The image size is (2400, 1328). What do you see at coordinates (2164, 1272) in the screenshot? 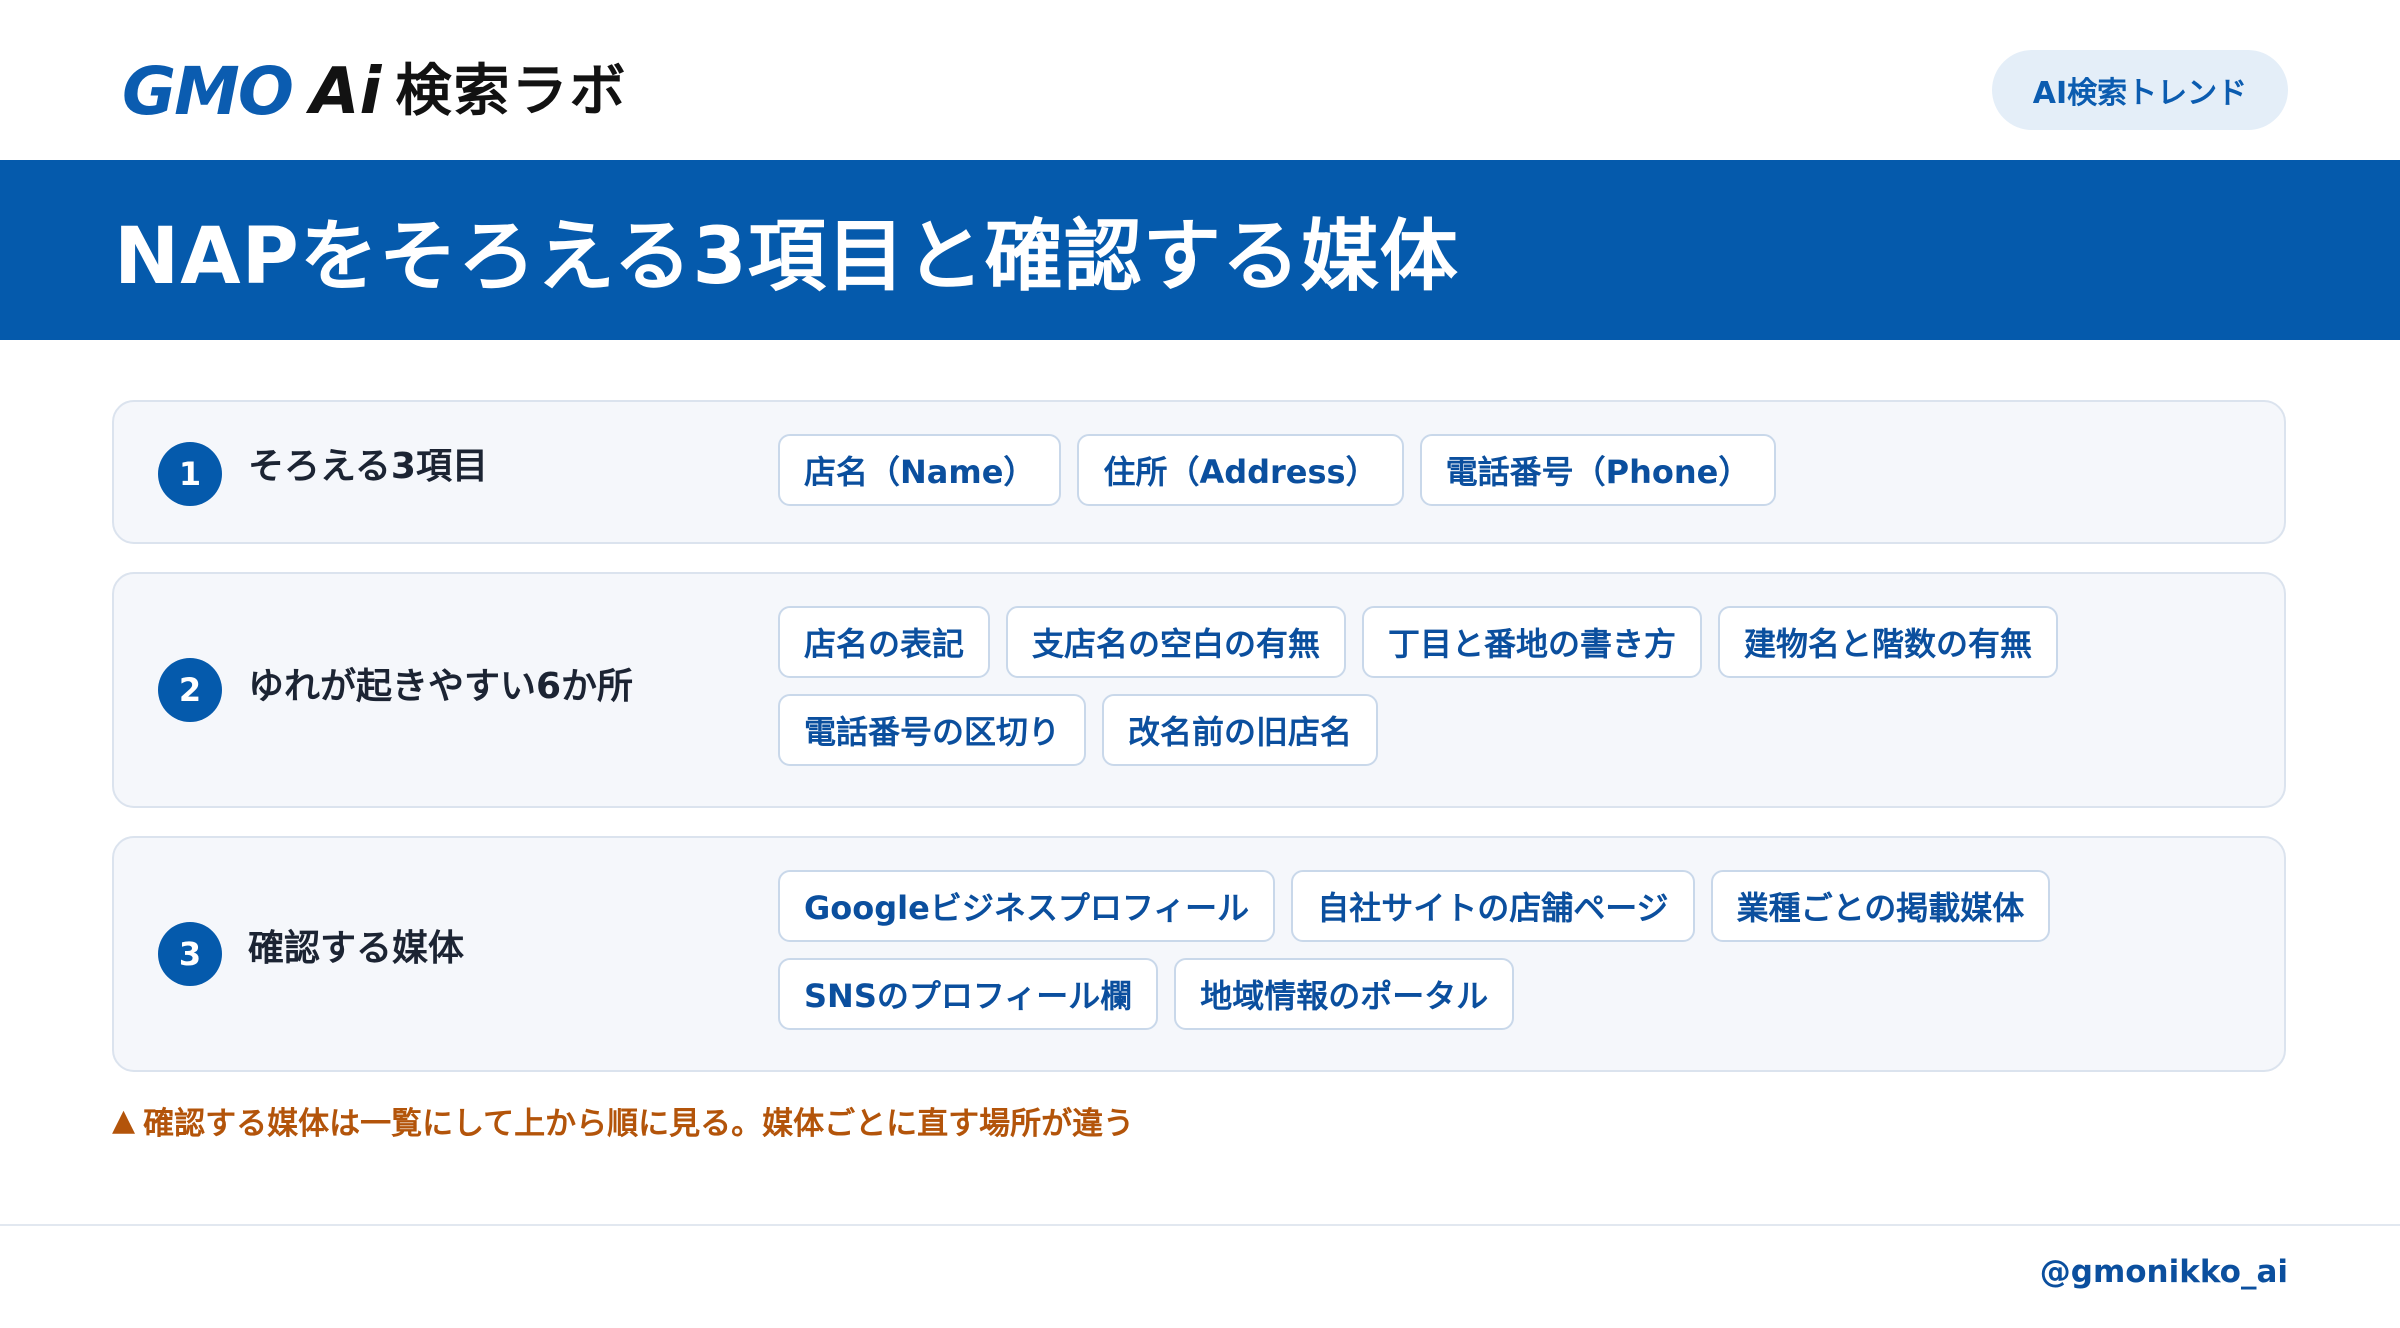
I see `account-handle: @gmonikko_ai` at bounding box center [2164, 1272].